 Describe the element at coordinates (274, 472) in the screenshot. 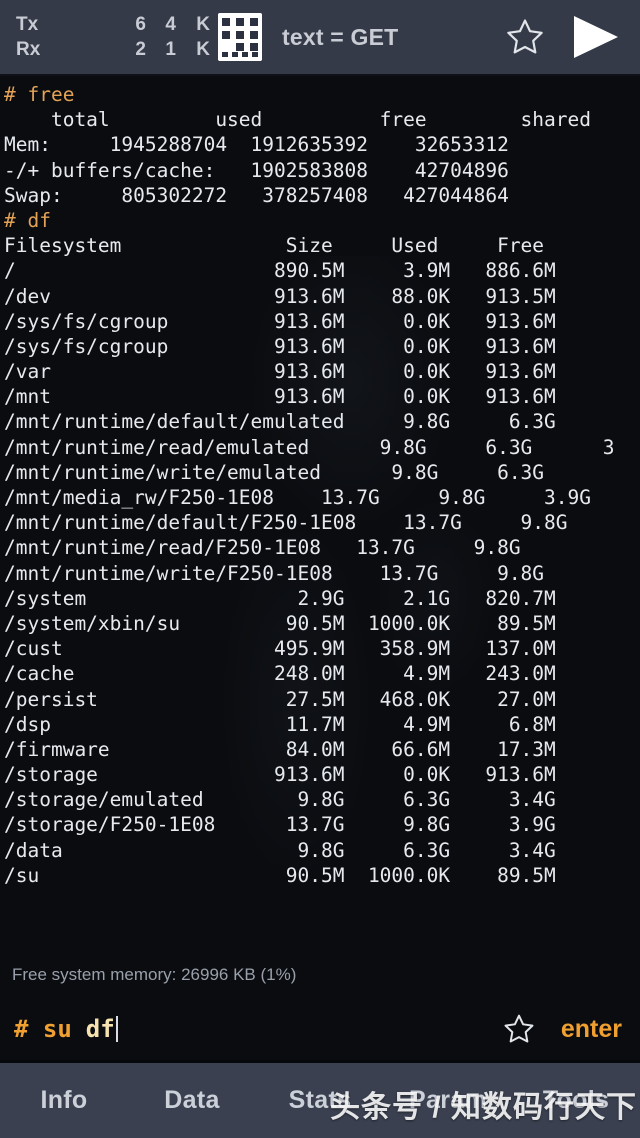

I see `terminal-output-text: /mnt/runtime/write/emulated 9.8G 6.3G` at that location.